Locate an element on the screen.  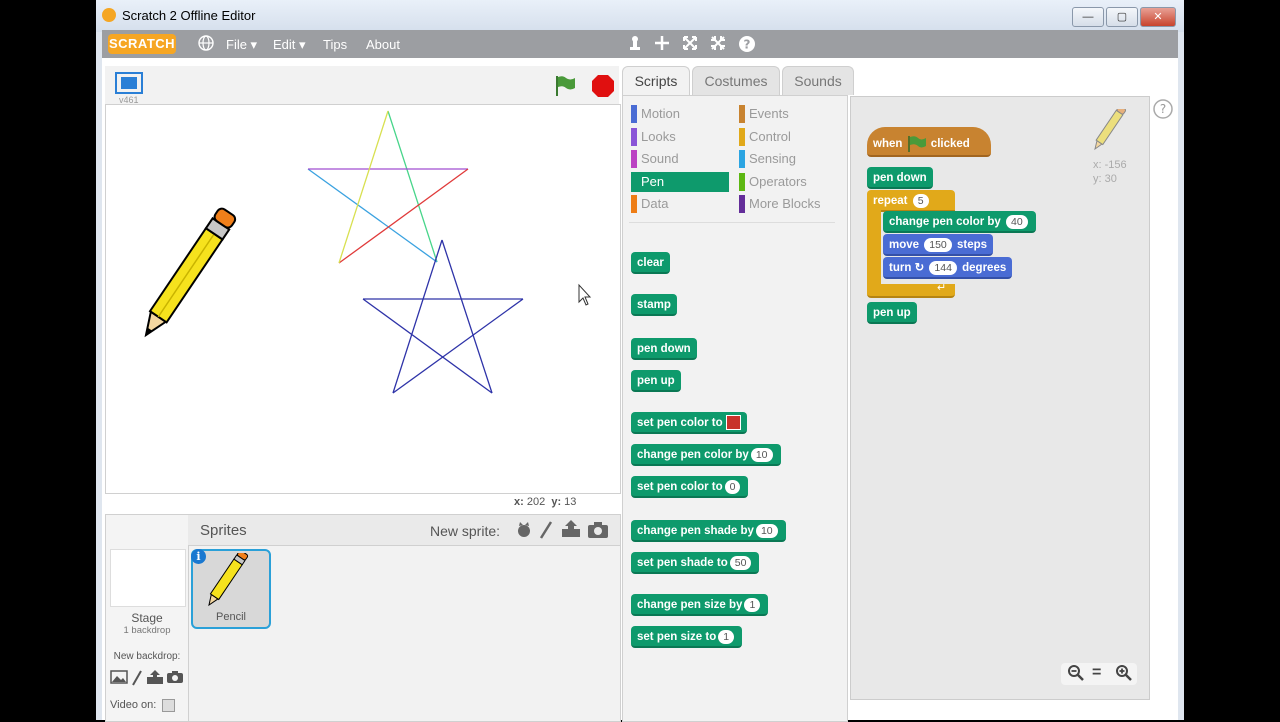
category-label: Sound is located at coordinates (660, 158).